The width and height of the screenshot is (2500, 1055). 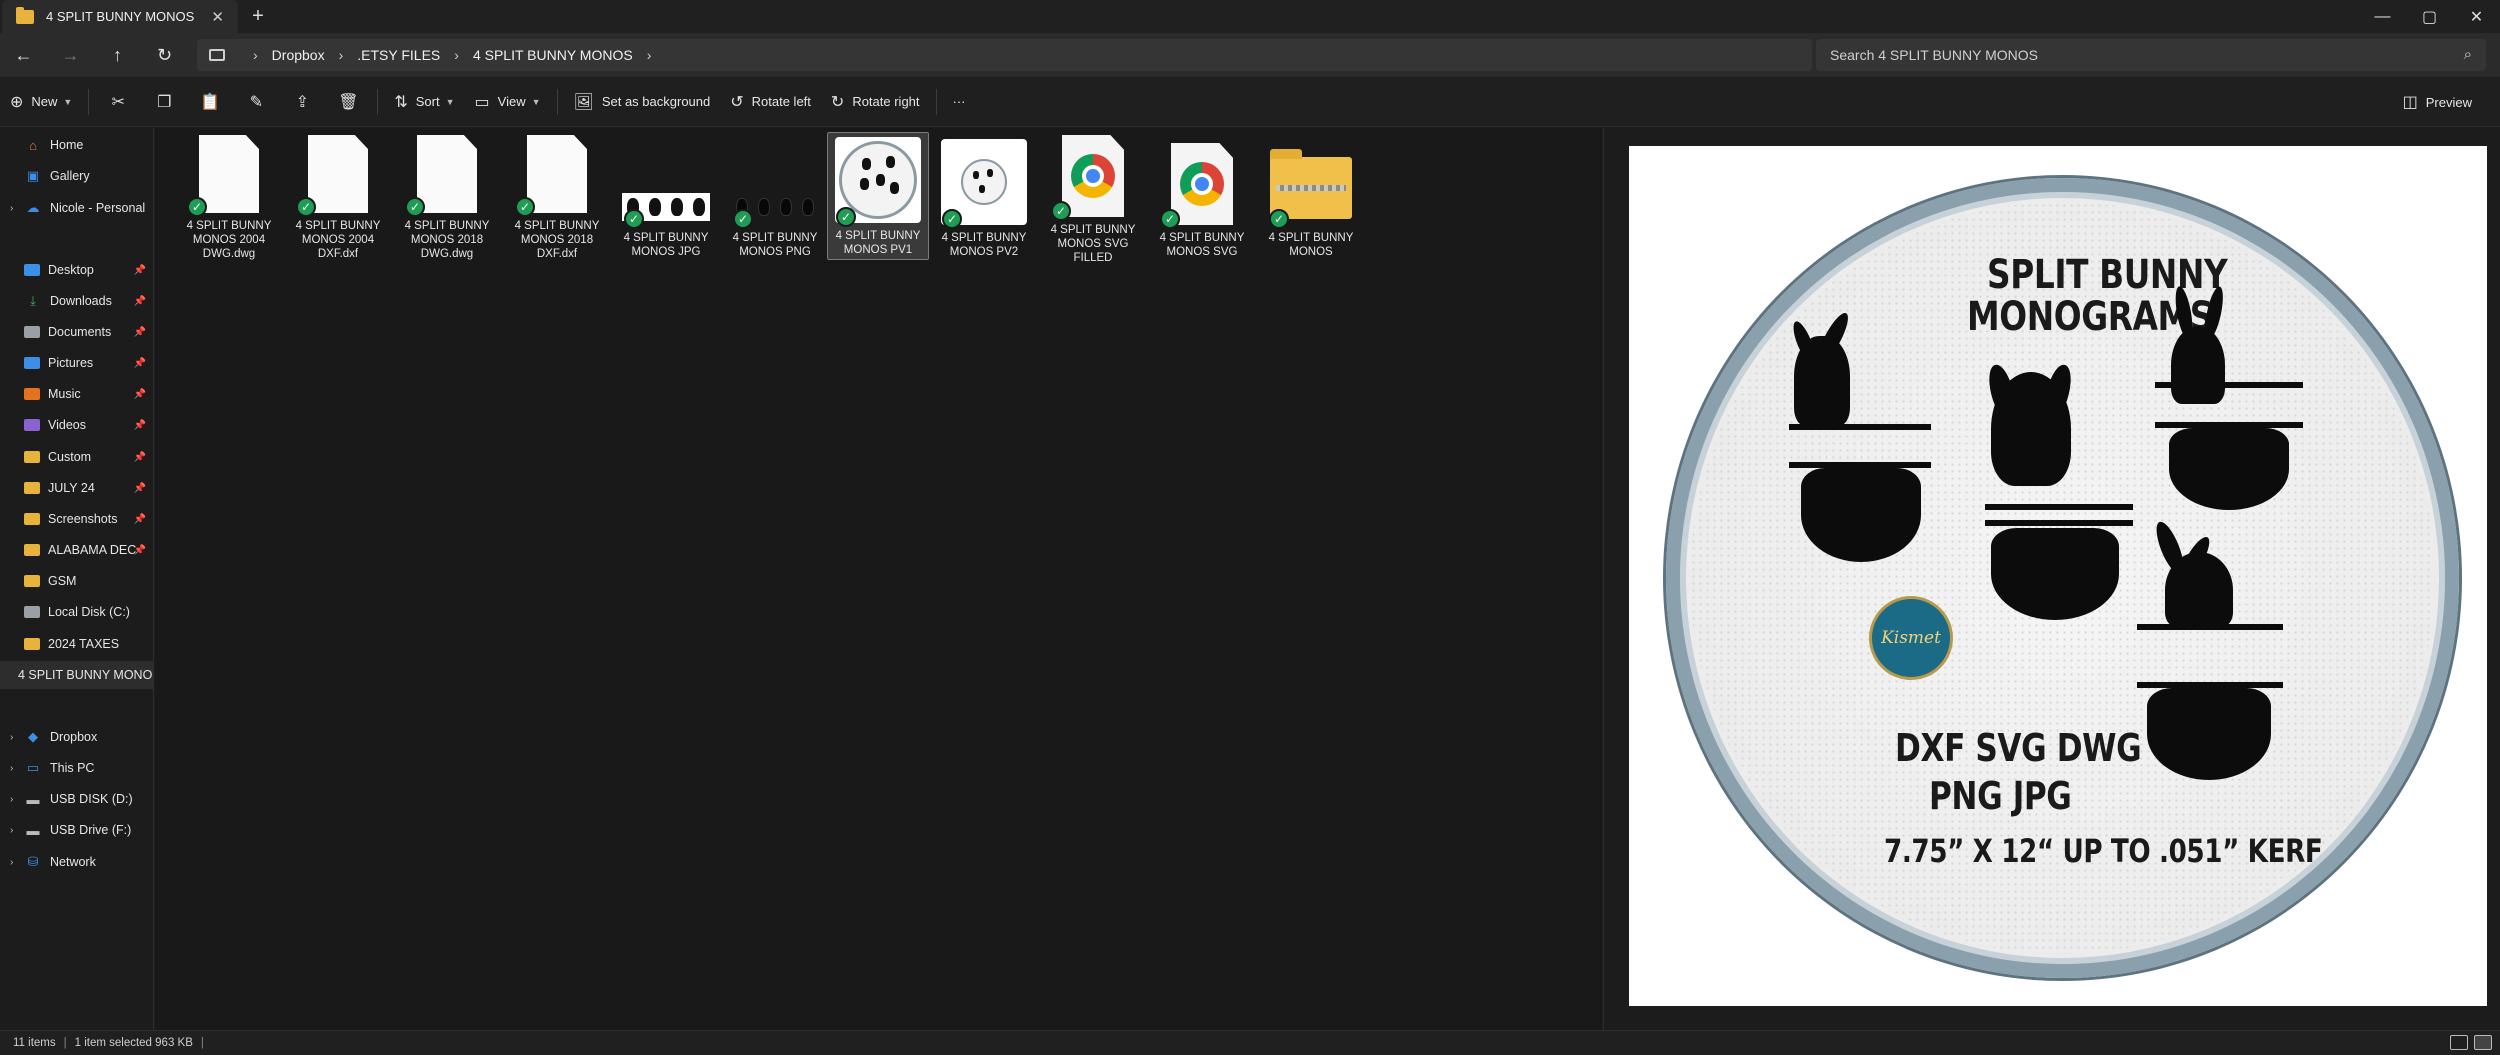 I want to click on tab-current: 4 SPLIT BUNNY MONOS ✕, so click(x=120, y=16).